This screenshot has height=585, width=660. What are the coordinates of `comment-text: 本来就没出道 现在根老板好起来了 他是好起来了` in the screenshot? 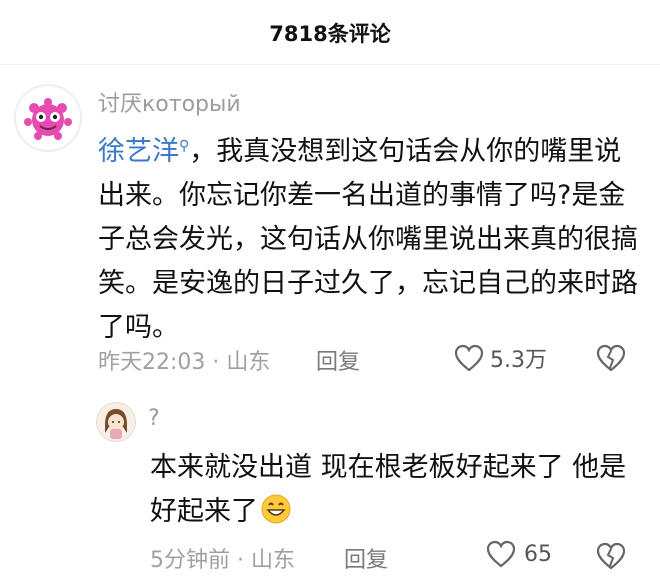 It's located at (390, 492).